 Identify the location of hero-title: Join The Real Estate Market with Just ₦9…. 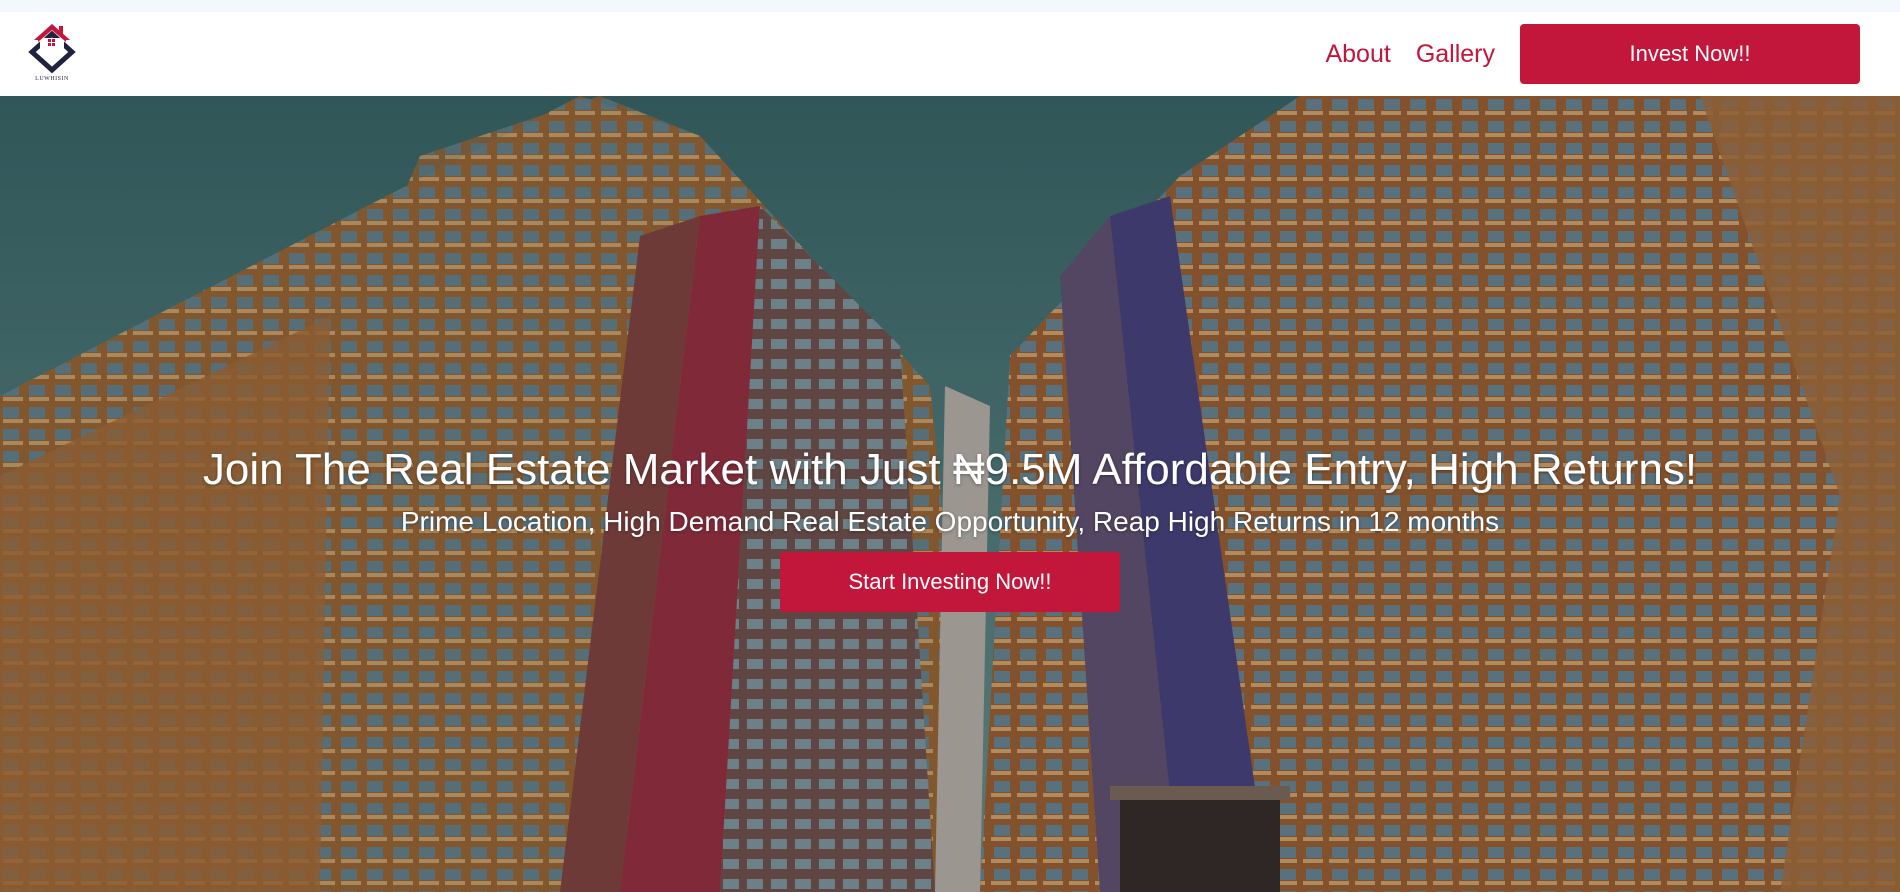
(950, 469).